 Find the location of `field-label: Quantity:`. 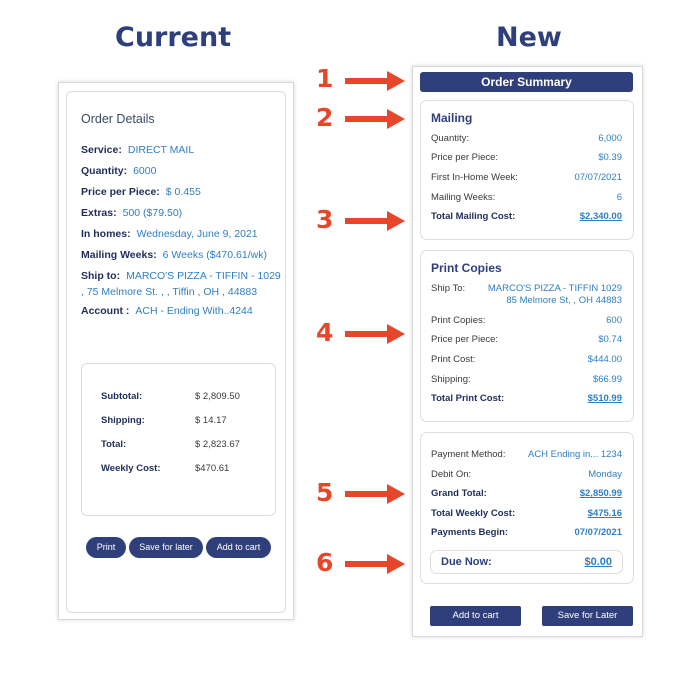

field-label: Quantity: is located at coordinates (104, 171).